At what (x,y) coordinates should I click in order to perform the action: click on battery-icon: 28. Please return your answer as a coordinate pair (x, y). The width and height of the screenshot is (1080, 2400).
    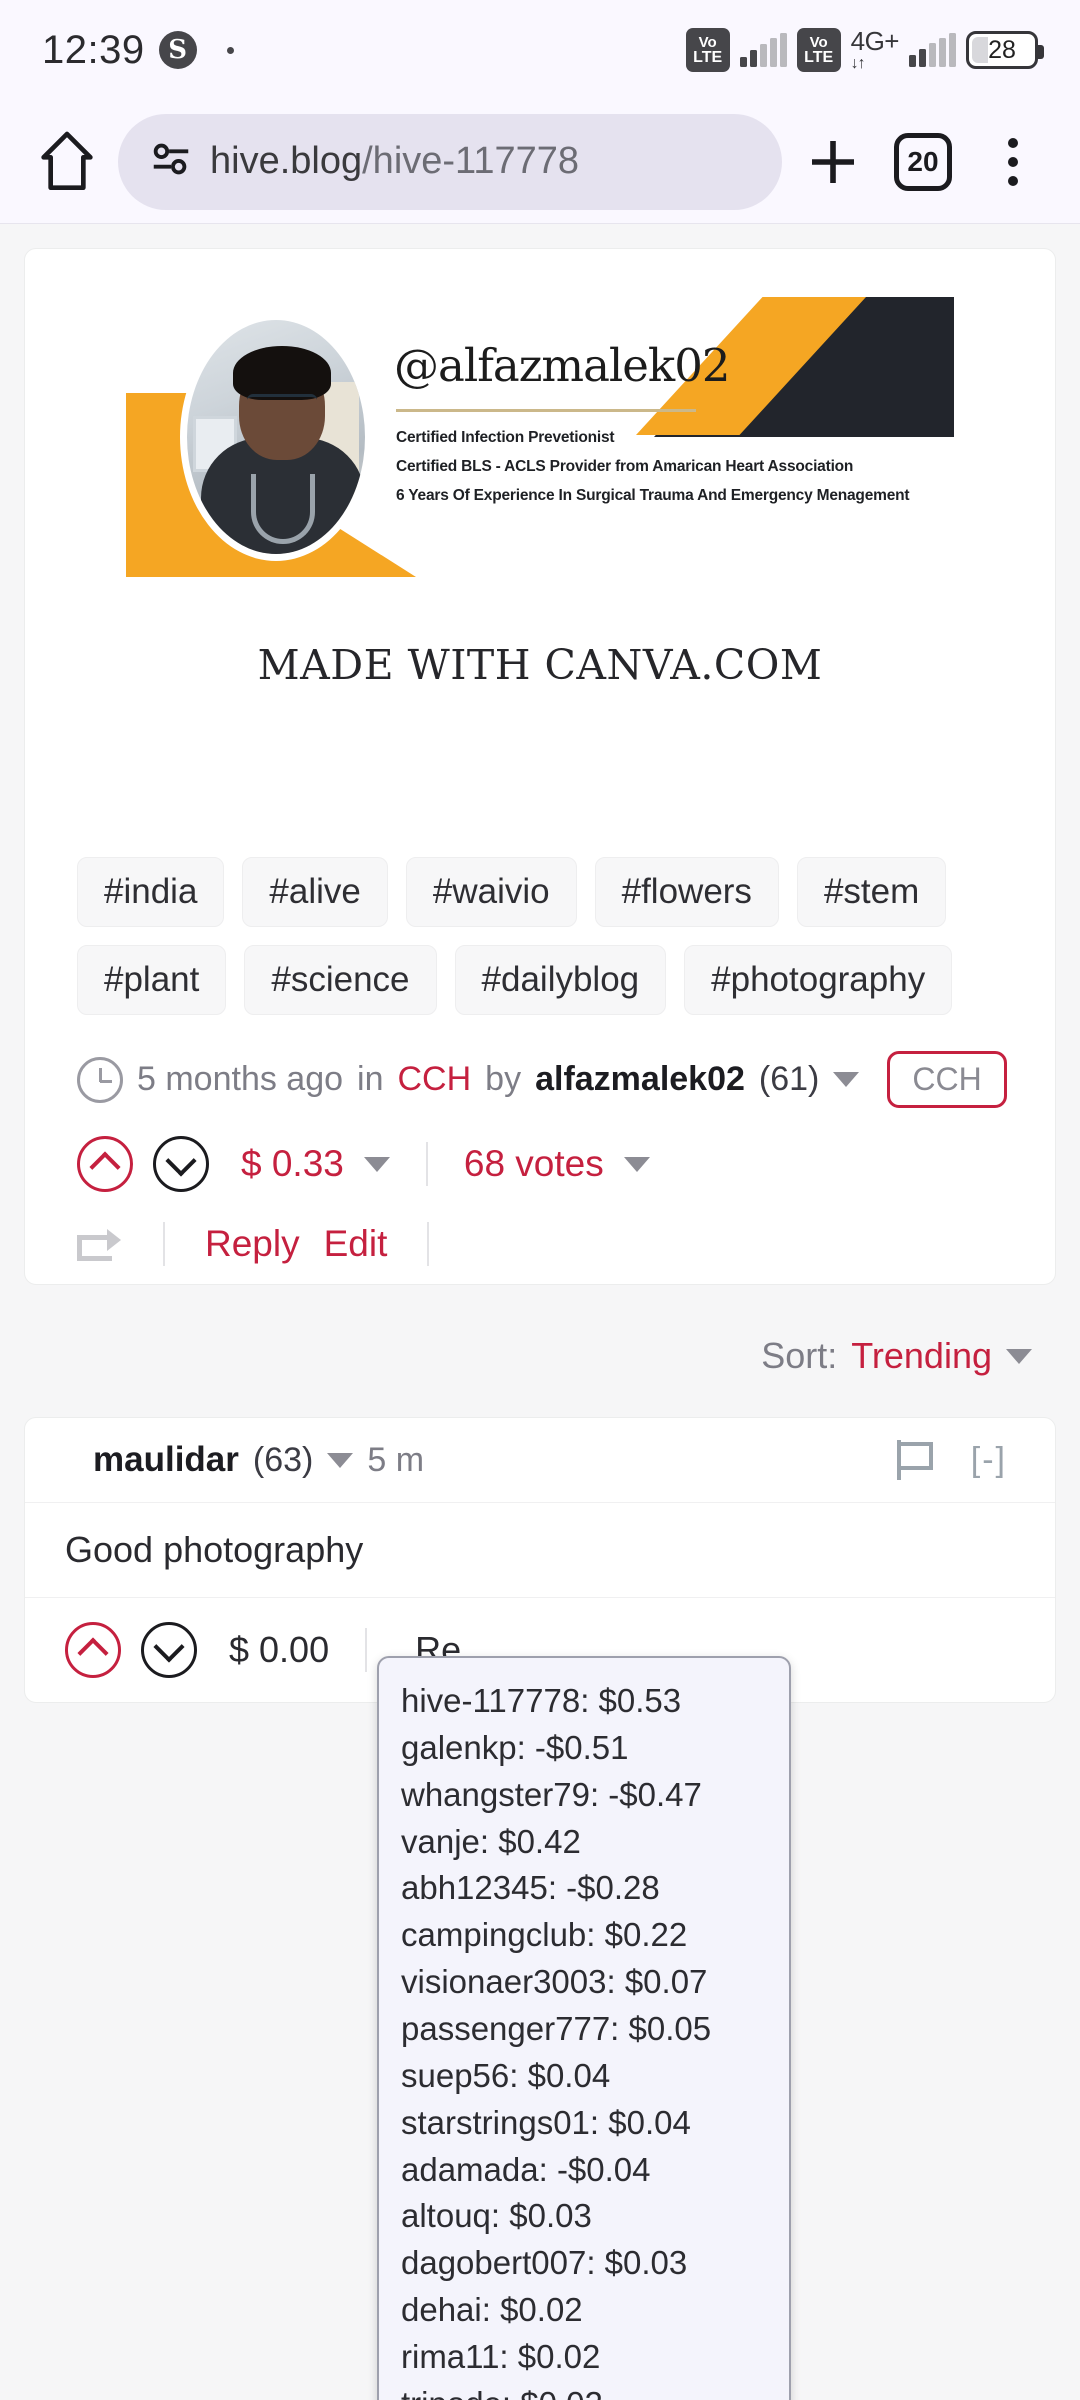
    Looking at the image, I should click on (1005, 50).